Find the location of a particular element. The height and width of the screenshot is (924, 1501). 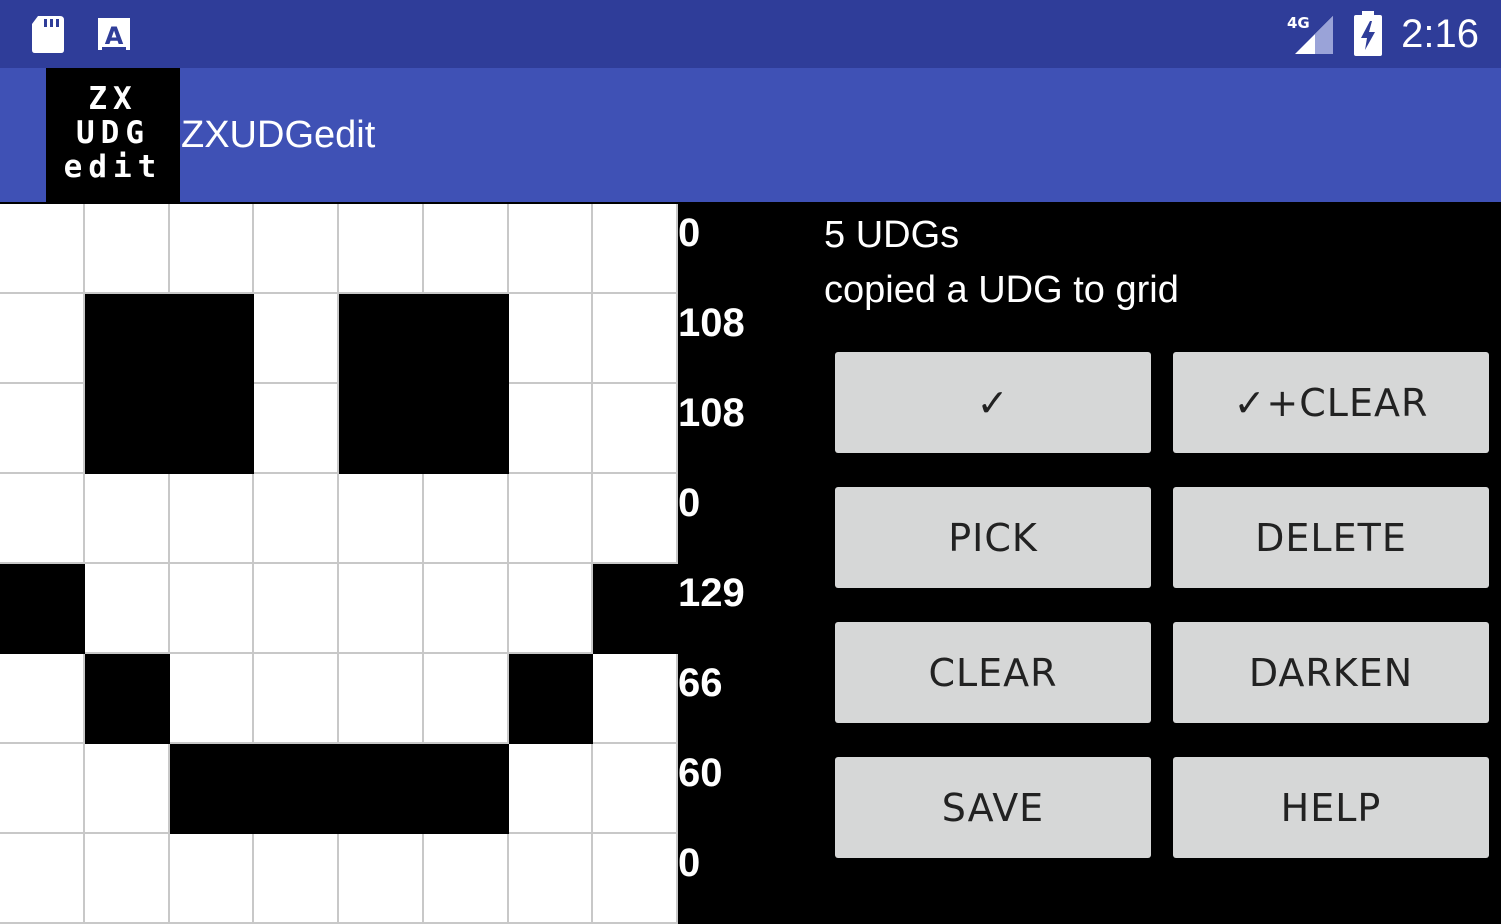

row-value: 66 is located at coordinates (700, 683).